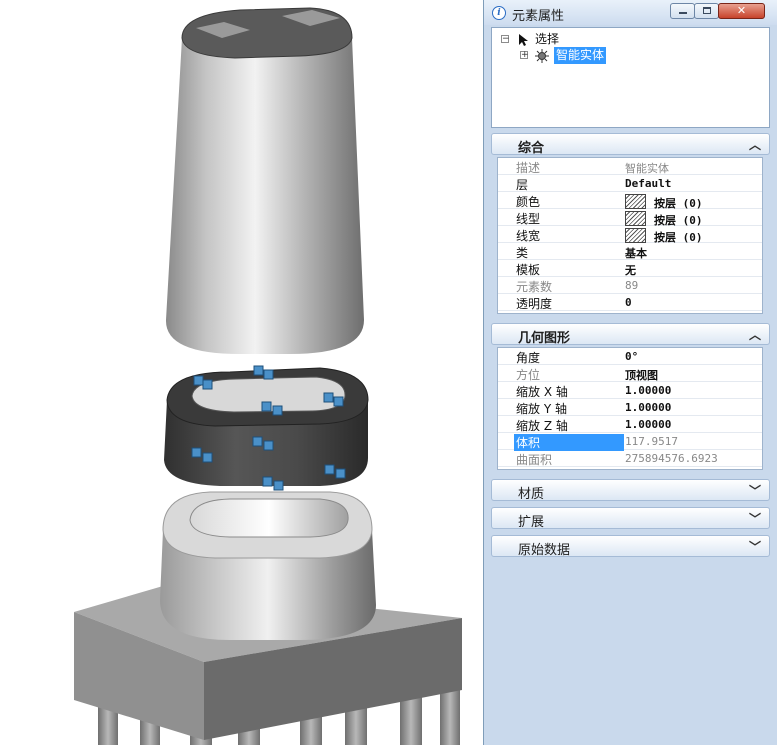 The height and width of the screenshot is (745, 777). I want to click on property-row: 层 Default, so click(630, 183).